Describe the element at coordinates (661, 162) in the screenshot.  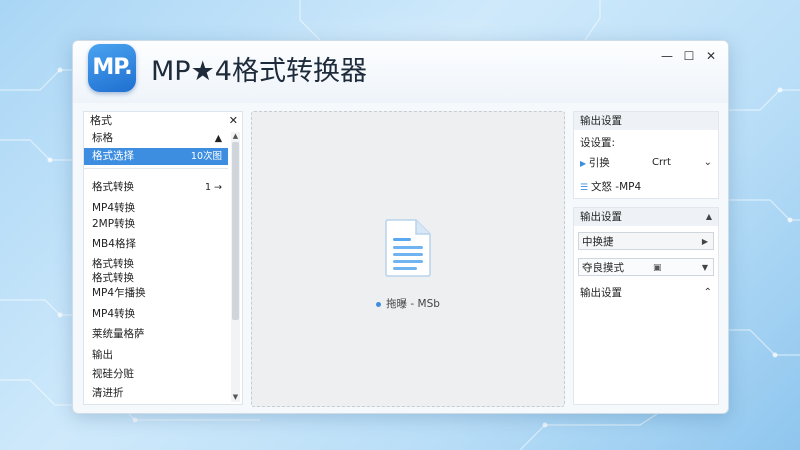
I see `conversion-value: Crrt` at that location.